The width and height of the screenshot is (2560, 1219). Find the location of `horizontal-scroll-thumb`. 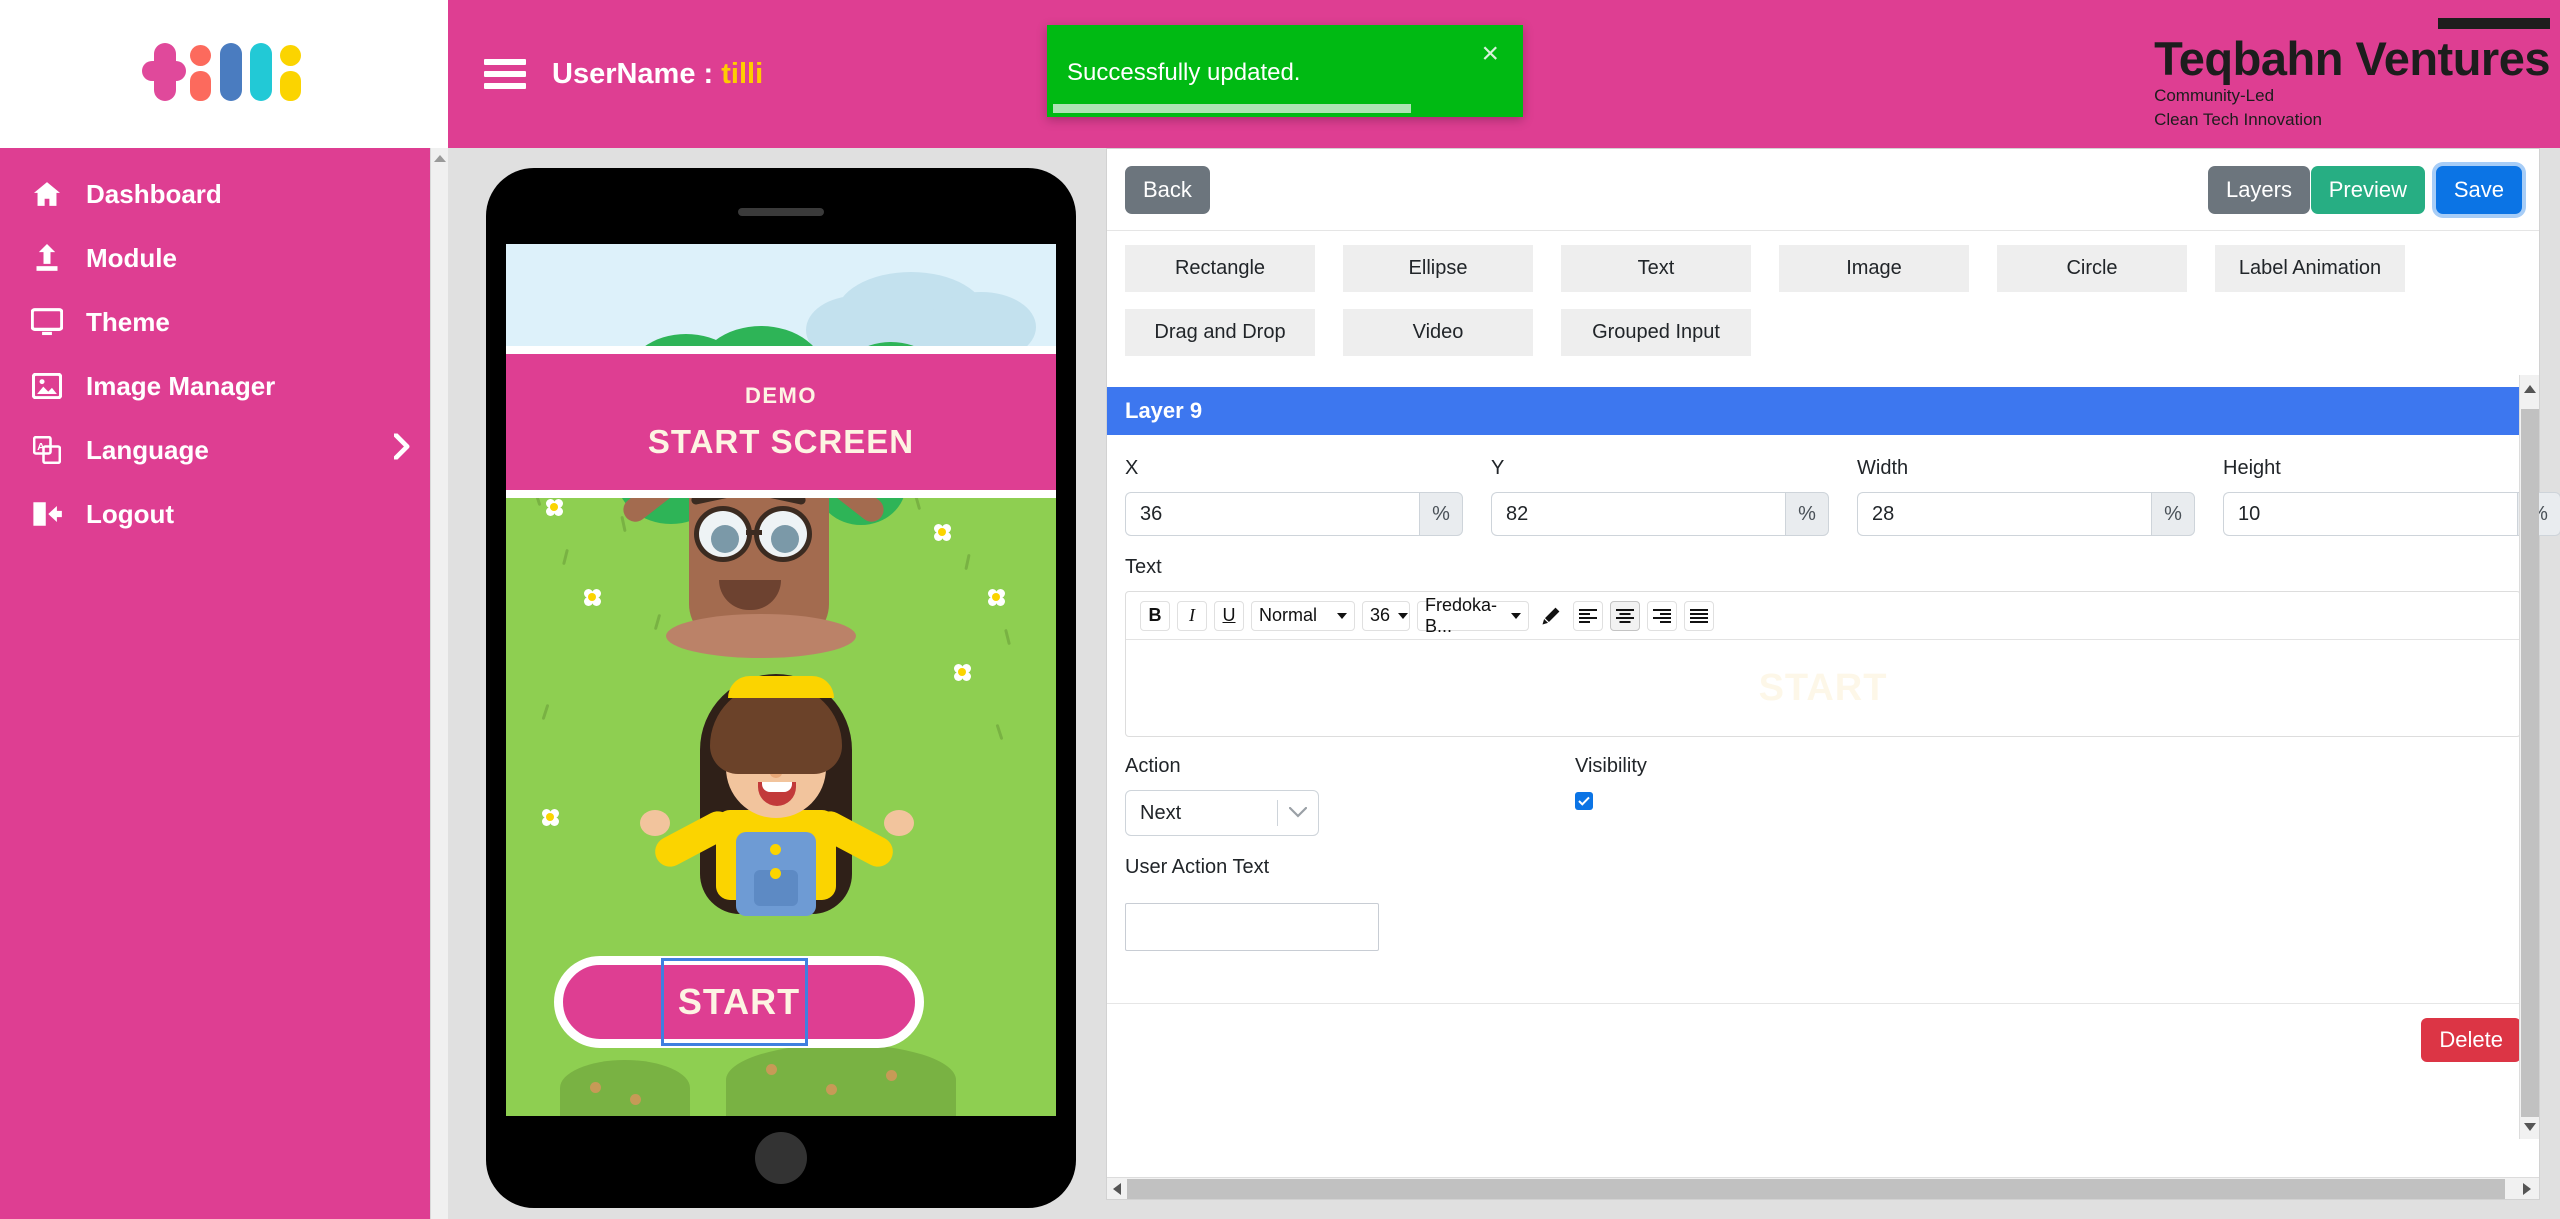

horizontal-scroll-thumb is located at coordinates (1816, 1189).